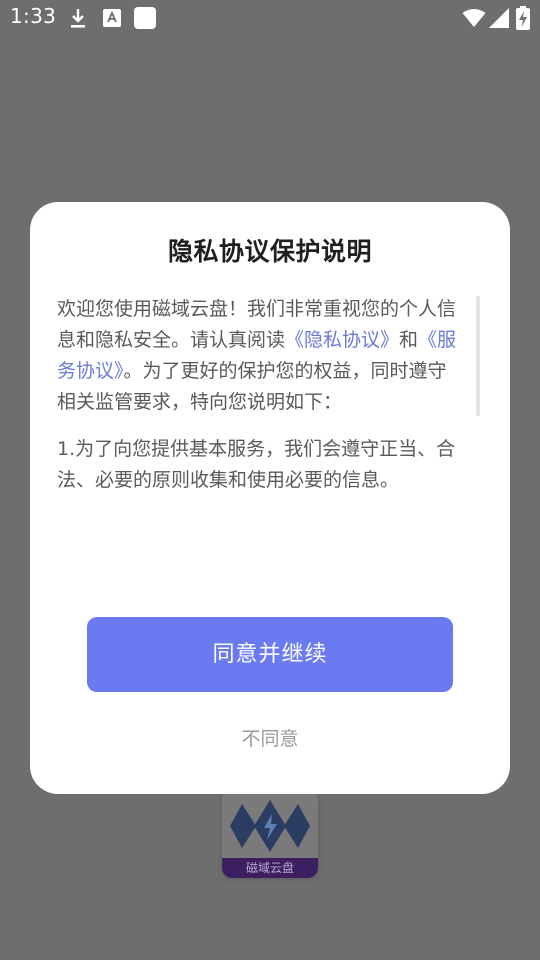 The image size is (540, 960). I want to click on square-icon, so click(145, 18).